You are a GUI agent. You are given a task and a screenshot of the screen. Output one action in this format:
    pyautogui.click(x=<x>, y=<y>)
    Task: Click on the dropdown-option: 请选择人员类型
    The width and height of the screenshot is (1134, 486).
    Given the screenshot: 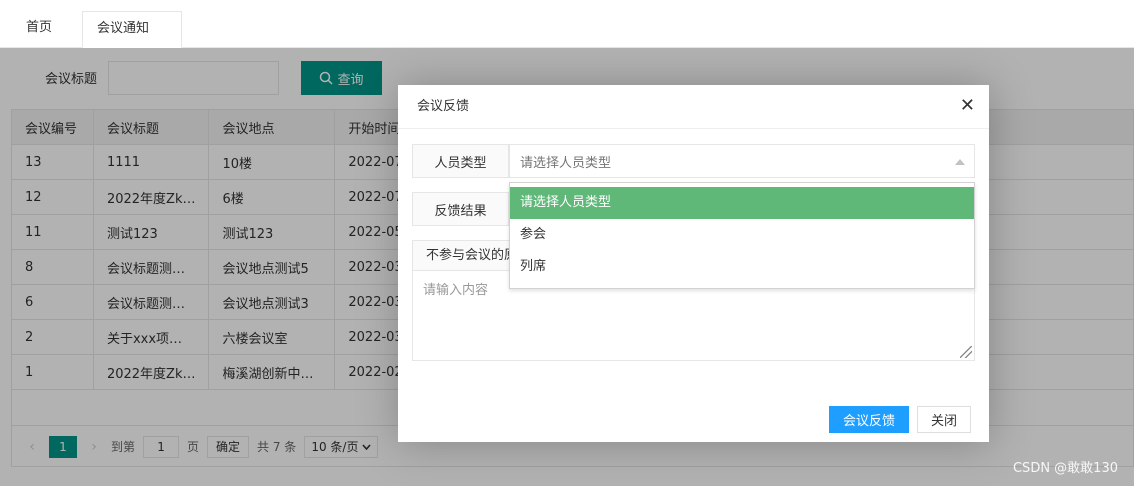 What is the action you would take?
    pyautogui.click(x=742, y=203)
    